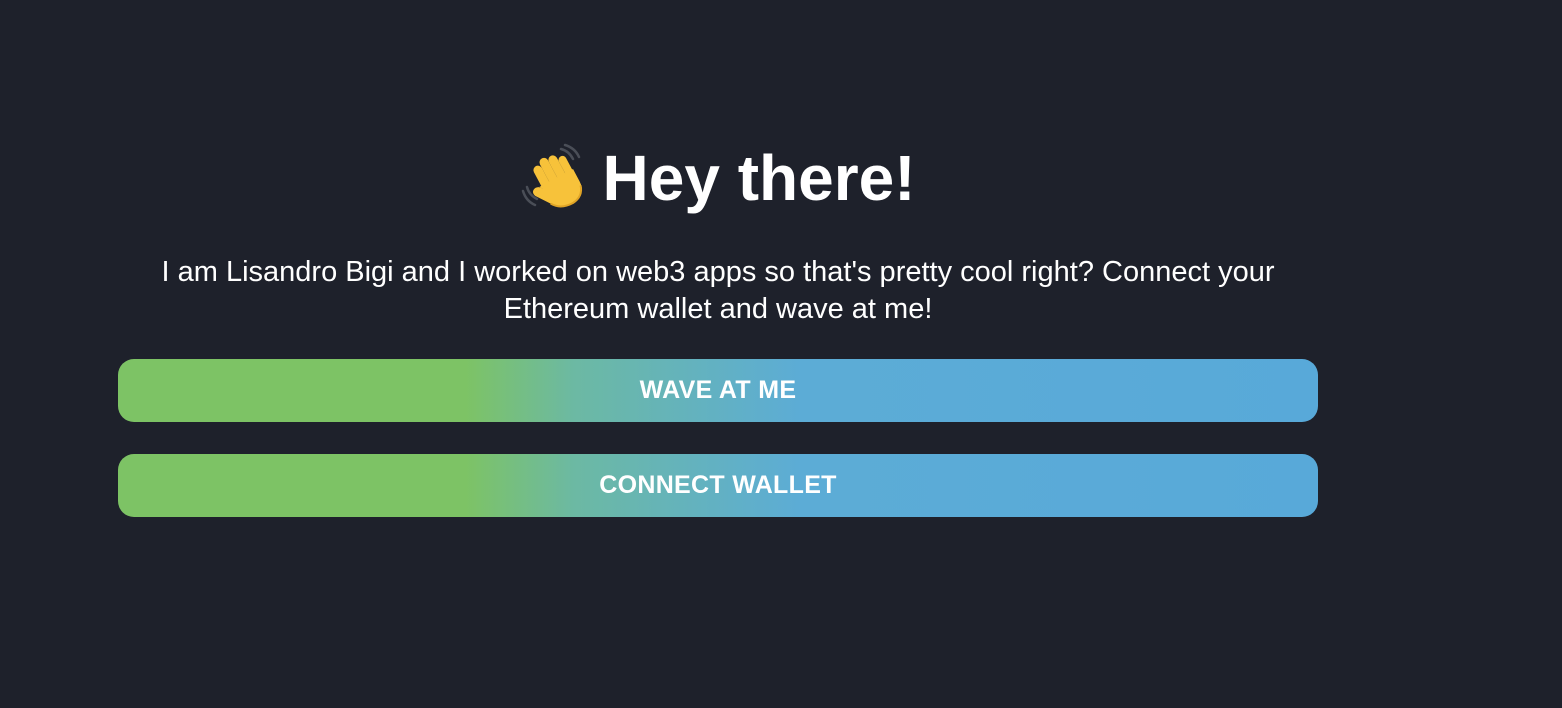 The width and height of the screenshot is (1562, 708). I want to click on connect-wallet-button: CONNECT WALLET, so click(718, 485).